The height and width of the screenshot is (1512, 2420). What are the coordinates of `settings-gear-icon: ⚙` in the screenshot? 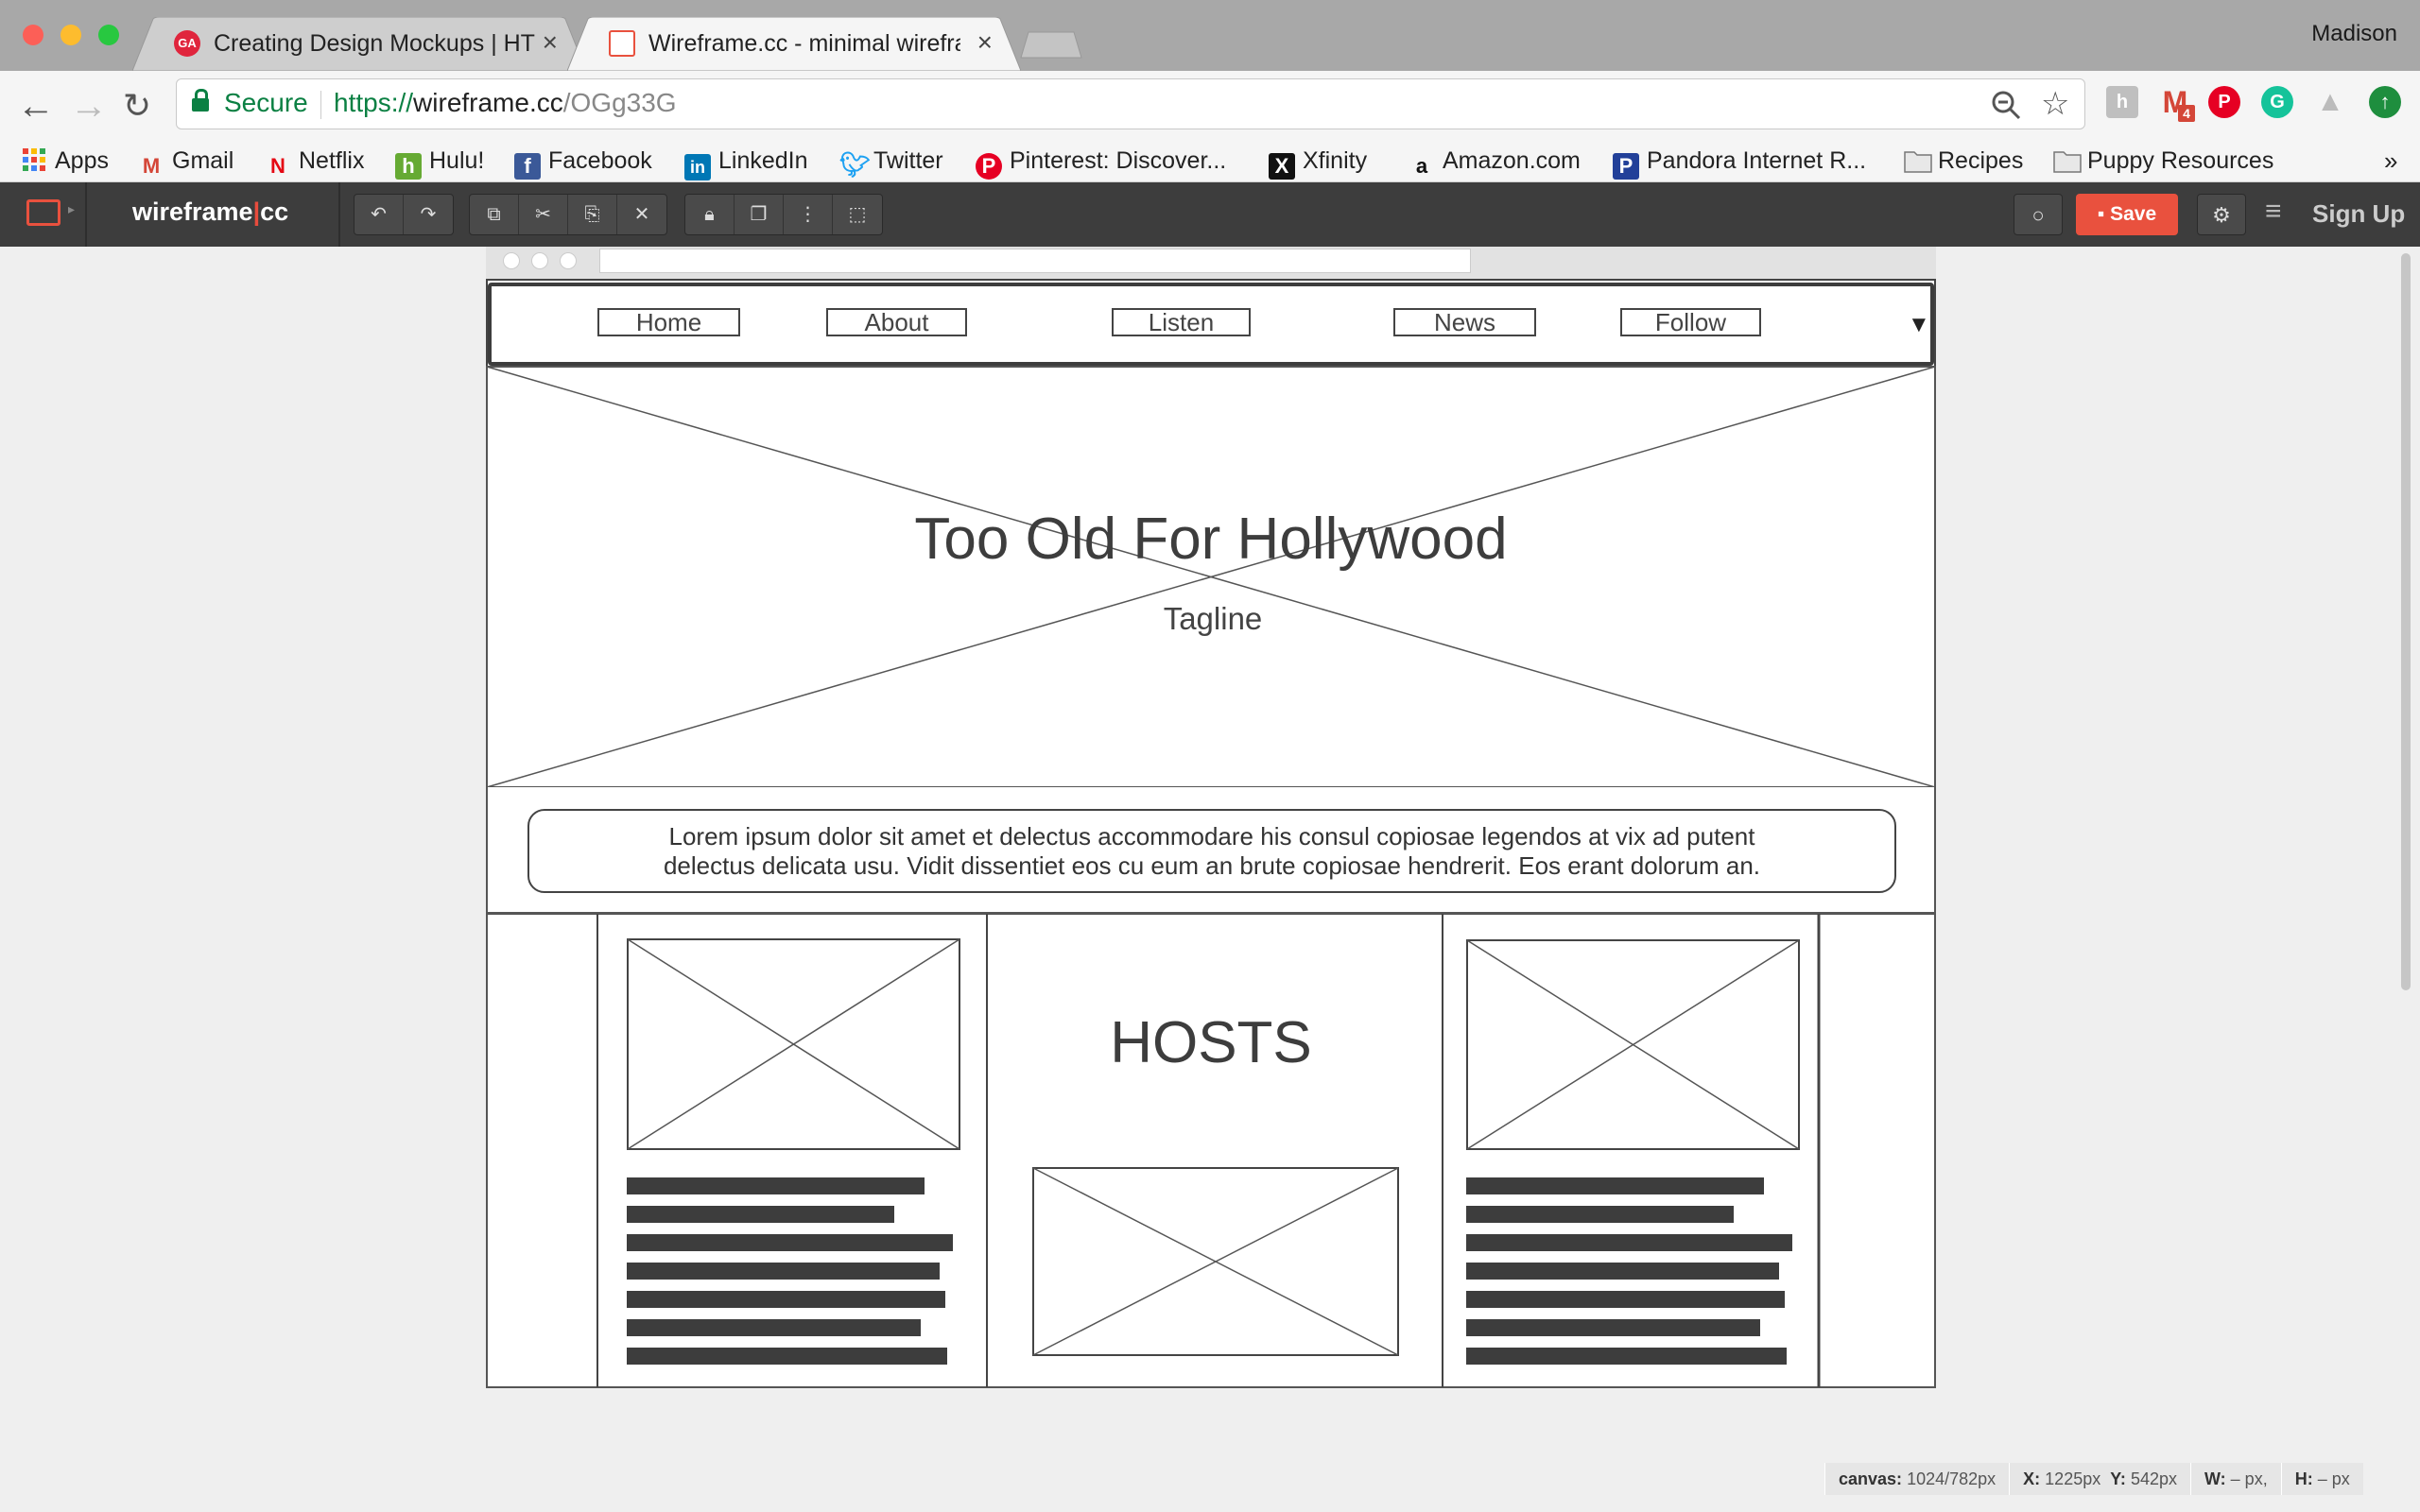 It's located at (2221, 214).